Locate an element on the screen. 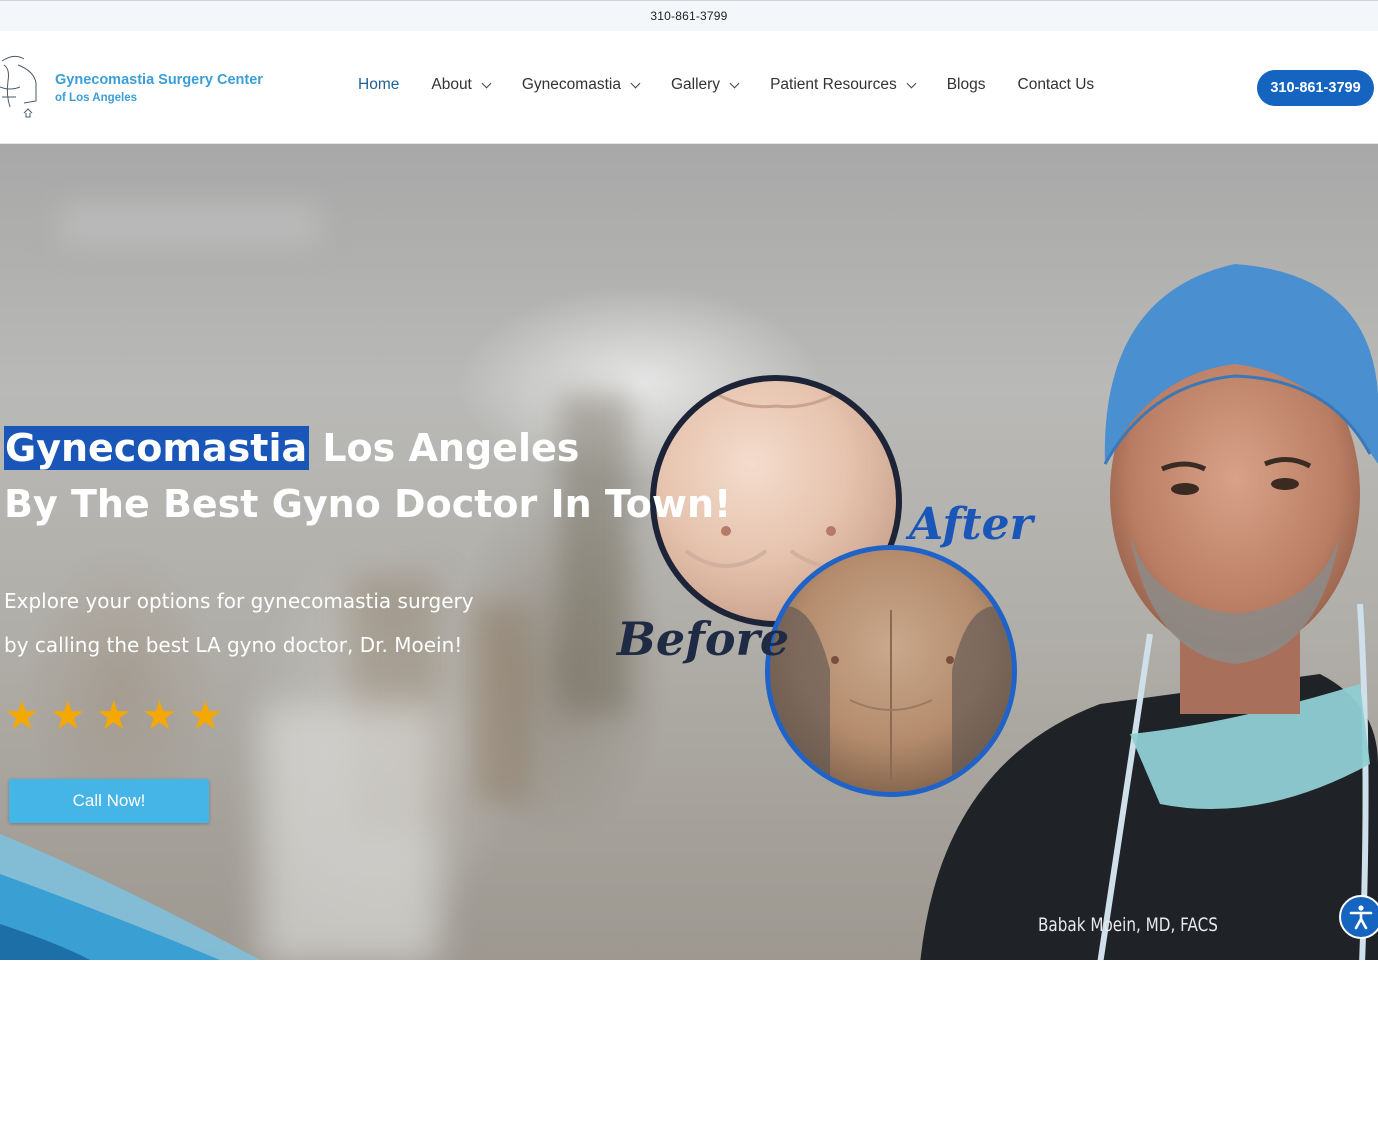 The width and height of the screenshot is (1378, 1138). nav-blogs-label: Blogs is located at coordinates (966, 84).